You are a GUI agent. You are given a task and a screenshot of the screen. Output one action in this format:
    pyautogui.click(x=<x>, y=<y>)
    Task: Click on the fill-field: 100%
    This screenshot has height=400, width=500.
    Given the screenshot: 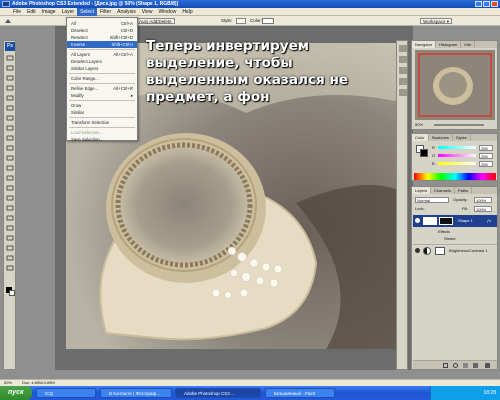 What is the action you would take?
    pyautogui.click(x=483, y=209)
    